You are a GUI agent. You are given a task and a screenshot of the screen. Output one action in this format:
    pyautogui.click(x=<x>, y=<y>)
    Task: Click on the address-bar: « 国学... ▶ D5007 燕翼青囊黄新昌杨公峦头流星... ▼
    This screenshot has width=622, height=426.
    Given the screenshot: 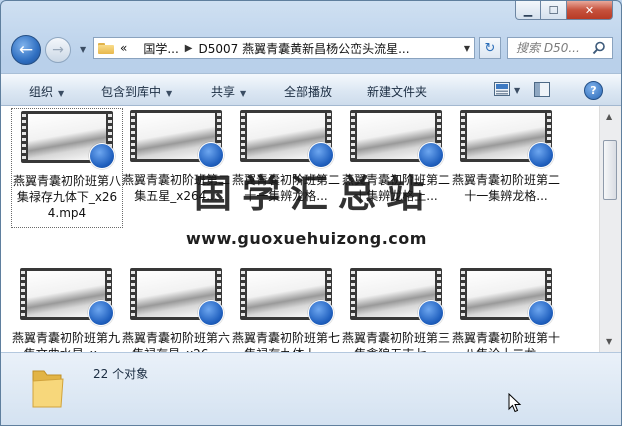 What is the action you would take?
    pyautogui.click(x=284, y=48)
    